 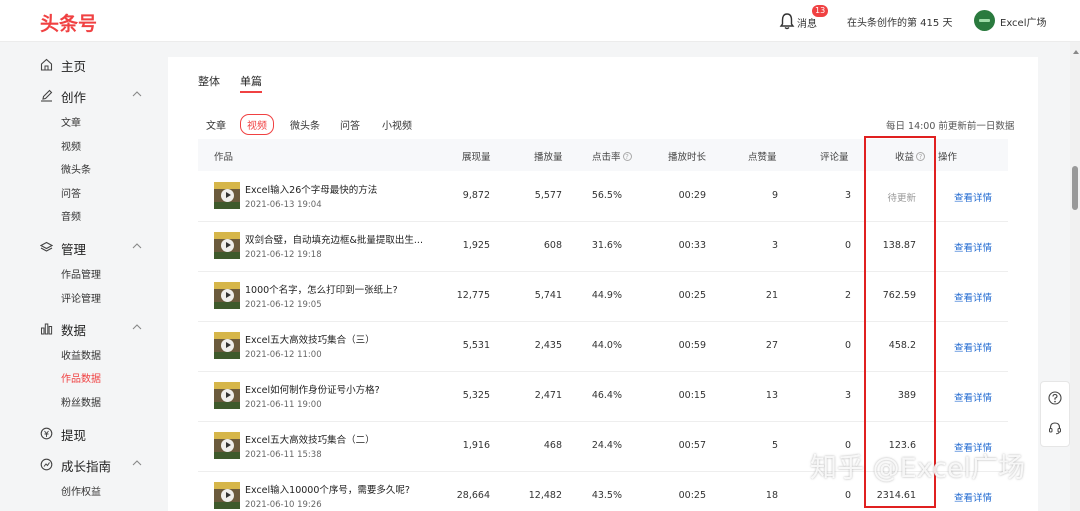 What do you see at coordinates (312, 389) in the screenshot?
I see `video-title: Excel如何制作身份证号小方格?` at bounding box center [312, 389].